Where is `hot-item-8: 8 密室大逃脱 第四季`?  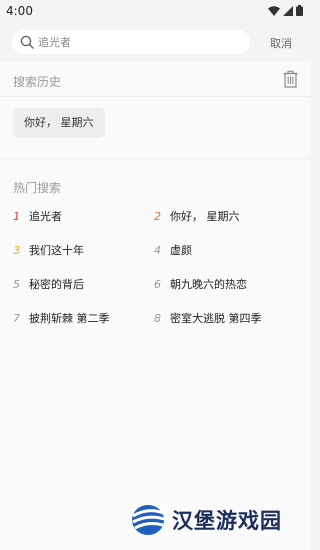
hot-item-8: 8 密室大逃脱 第四季 is located at coordinates (208, 318).